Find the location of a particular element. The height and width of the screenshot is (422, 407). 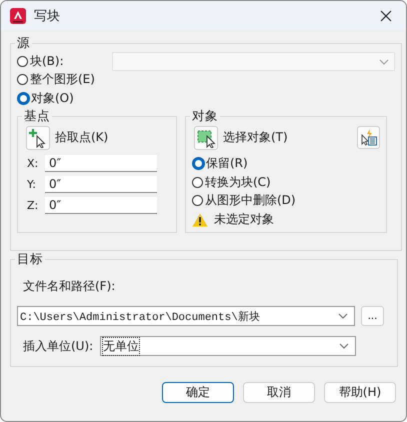

coordinate-label: X: is located at coordinates (33, 163).